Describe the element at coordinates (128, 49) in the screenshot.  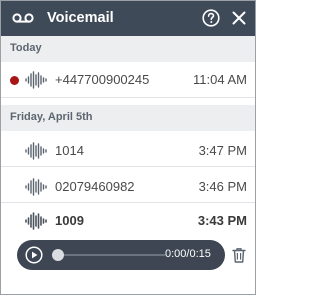
I see `section-header-today: Today` at that location.